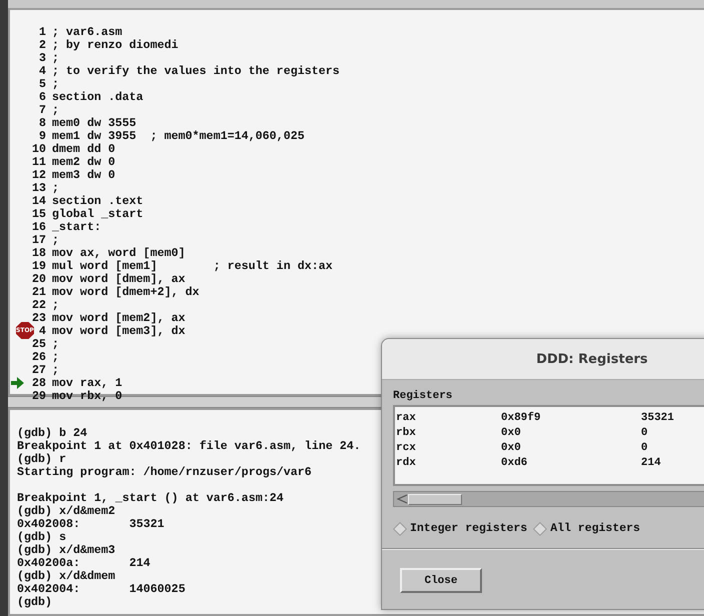 This screenshot has width=704, height=616. Describe the element at coordinates (39, 305) in the screenshot. I see `line-number: 22` at that location.